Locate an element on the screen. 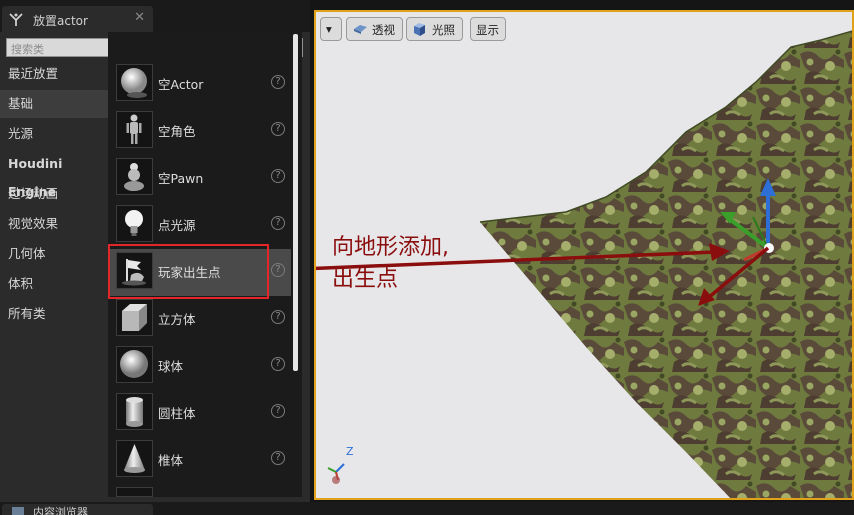 Image resolution: width=854 pixels, height=515 pixels. category-volumes: 体积 is located at coordinates (54, 284).